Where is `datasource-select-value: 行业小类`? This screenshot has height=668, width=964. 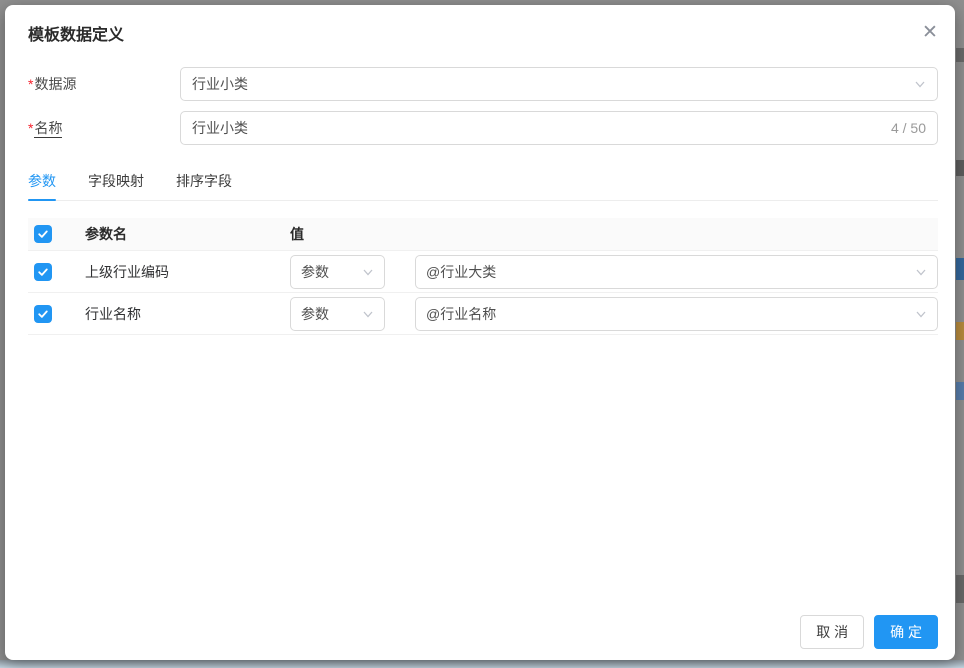 datasource-select-value: 行业小类 is located at coordinates (220, 84).